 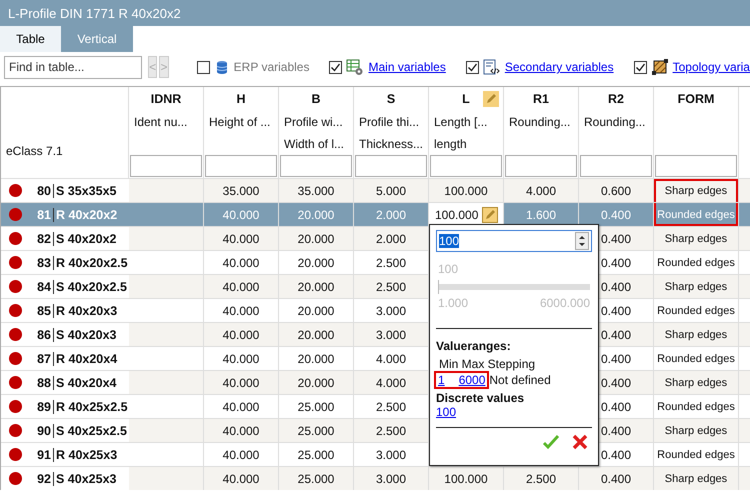 What do you see at coordinates (40, 215) in the screenshot?
I see `row-number: 81` at bounding box center [40, 215].